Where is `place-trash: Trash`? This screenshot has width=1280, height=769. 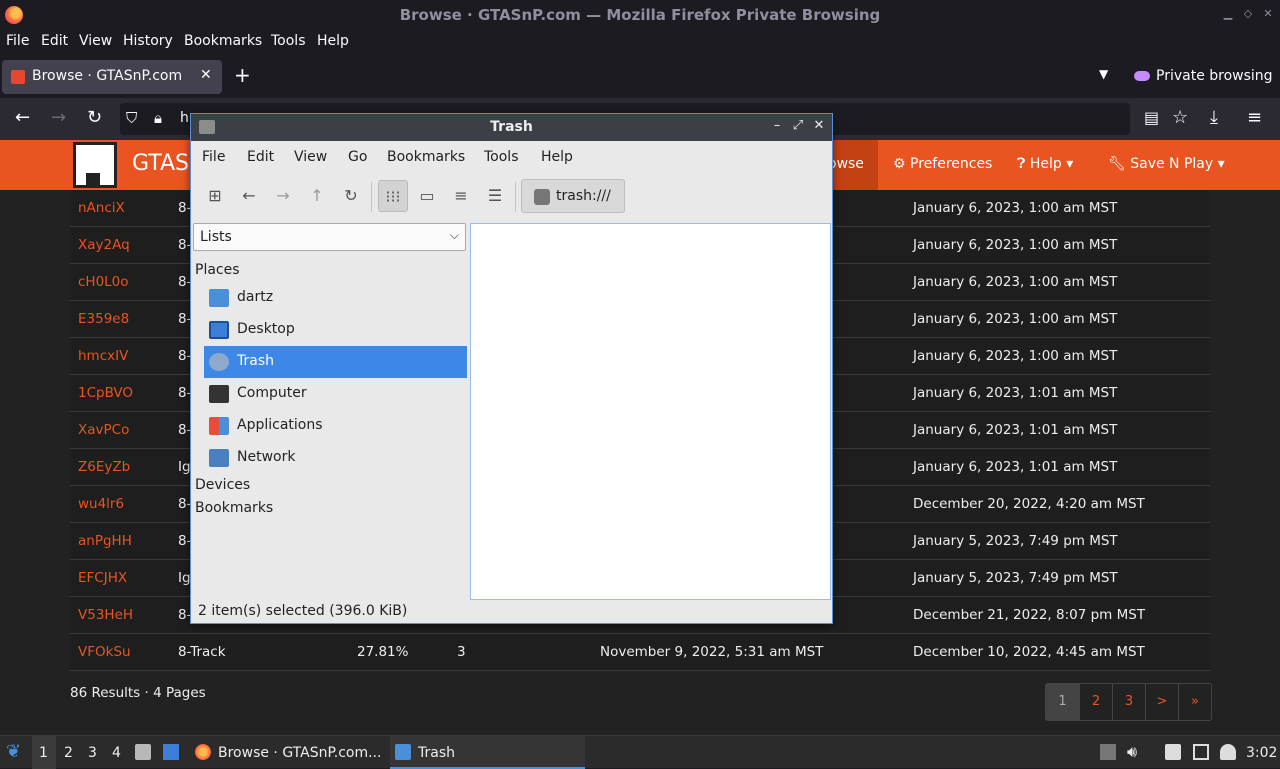
place-trash: Trash is located at coordinates (335, 362).